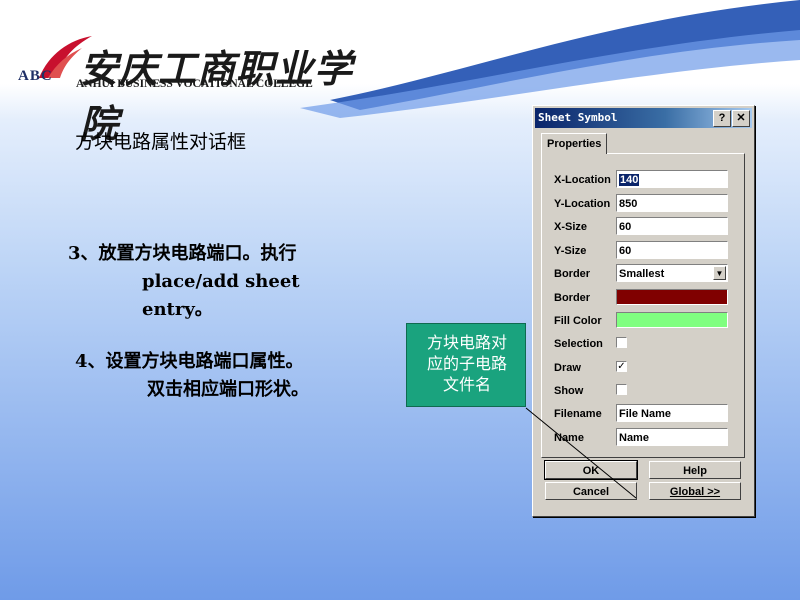  Describe the element at coordinates (578, 414) in the screenshot. I see `filename-label: Filename` at that location.